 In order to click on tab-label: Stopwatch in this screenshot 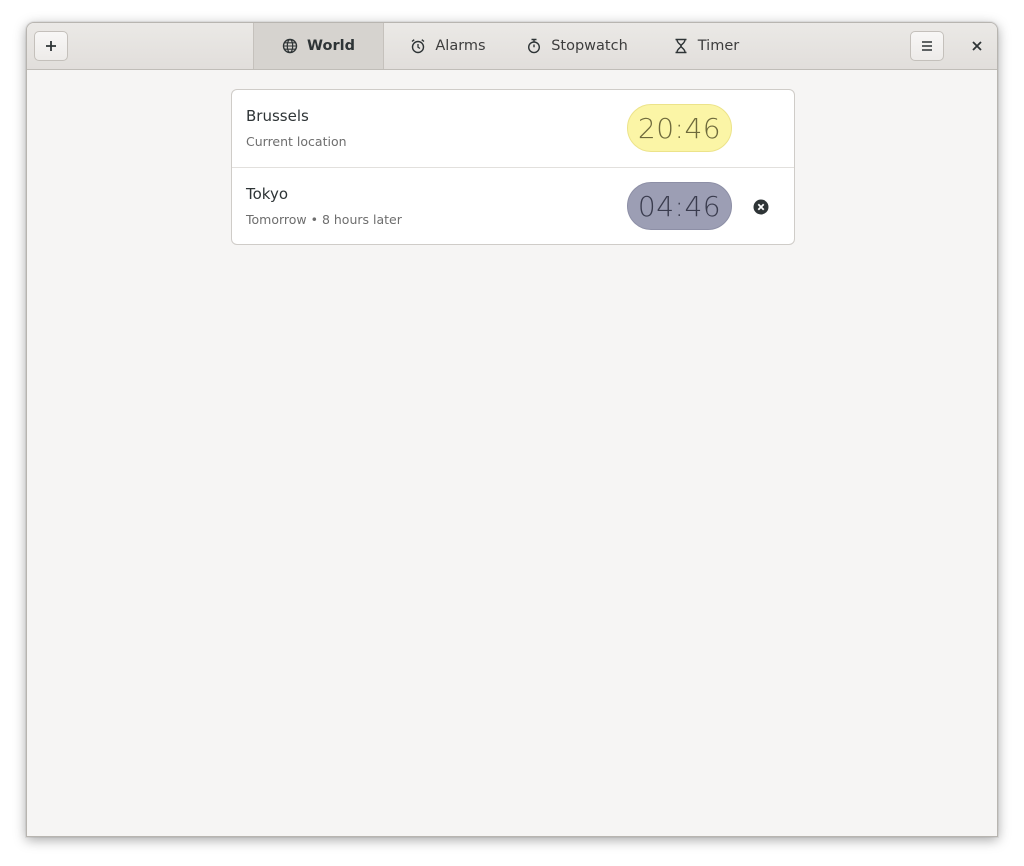, I will do `click(589, 46)`.